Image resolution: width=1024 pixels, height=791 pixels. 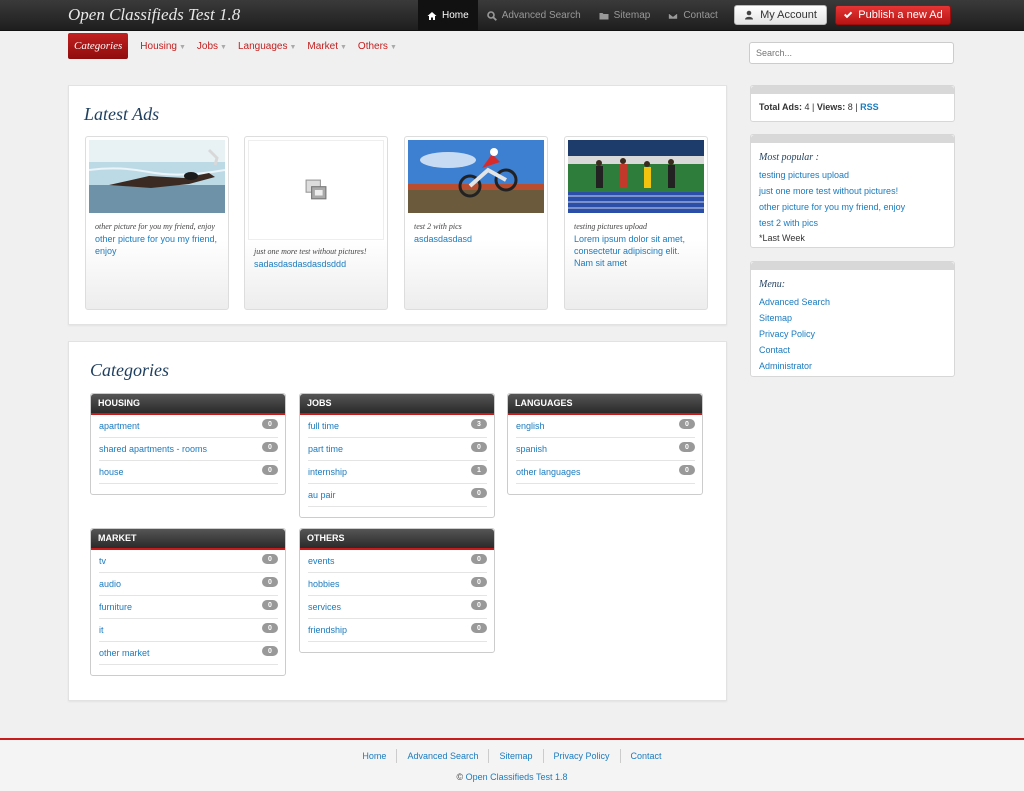 I want to click on total-ads-value: 4, so click(x=807, y=107).